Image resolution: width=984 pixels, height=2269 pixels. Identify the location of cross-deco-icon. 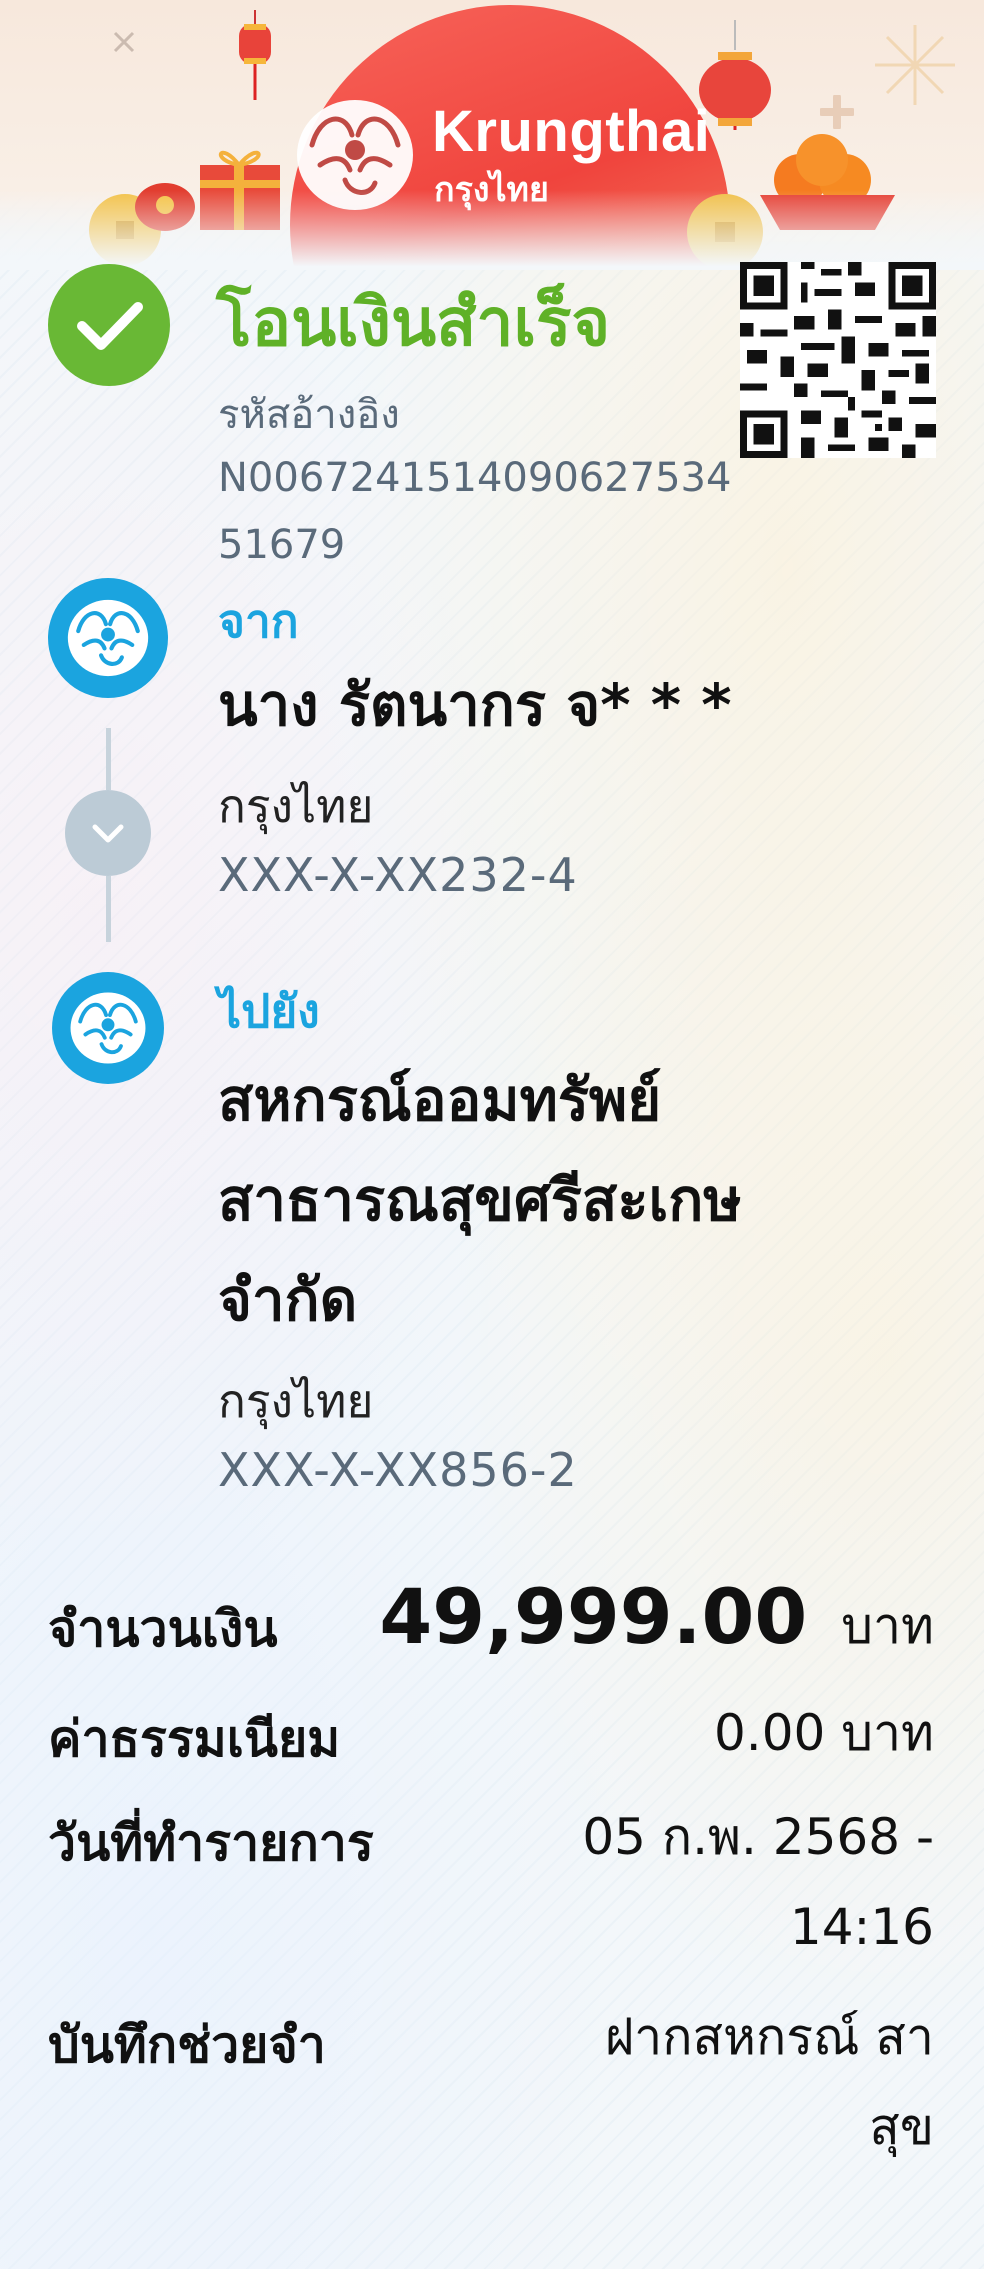
(124, 42).